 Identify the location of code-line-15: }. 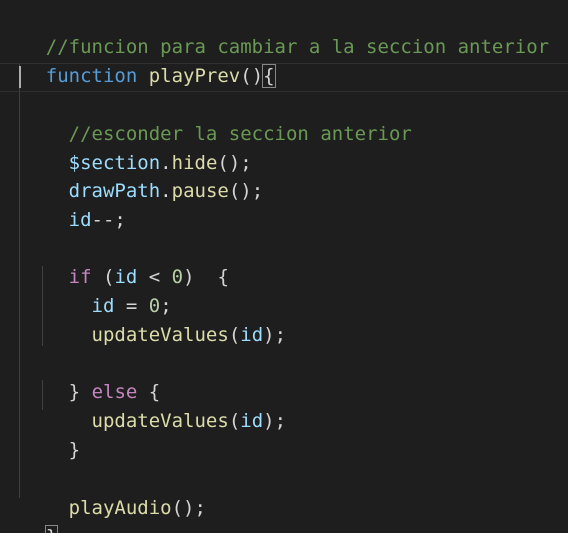
(284, 434).